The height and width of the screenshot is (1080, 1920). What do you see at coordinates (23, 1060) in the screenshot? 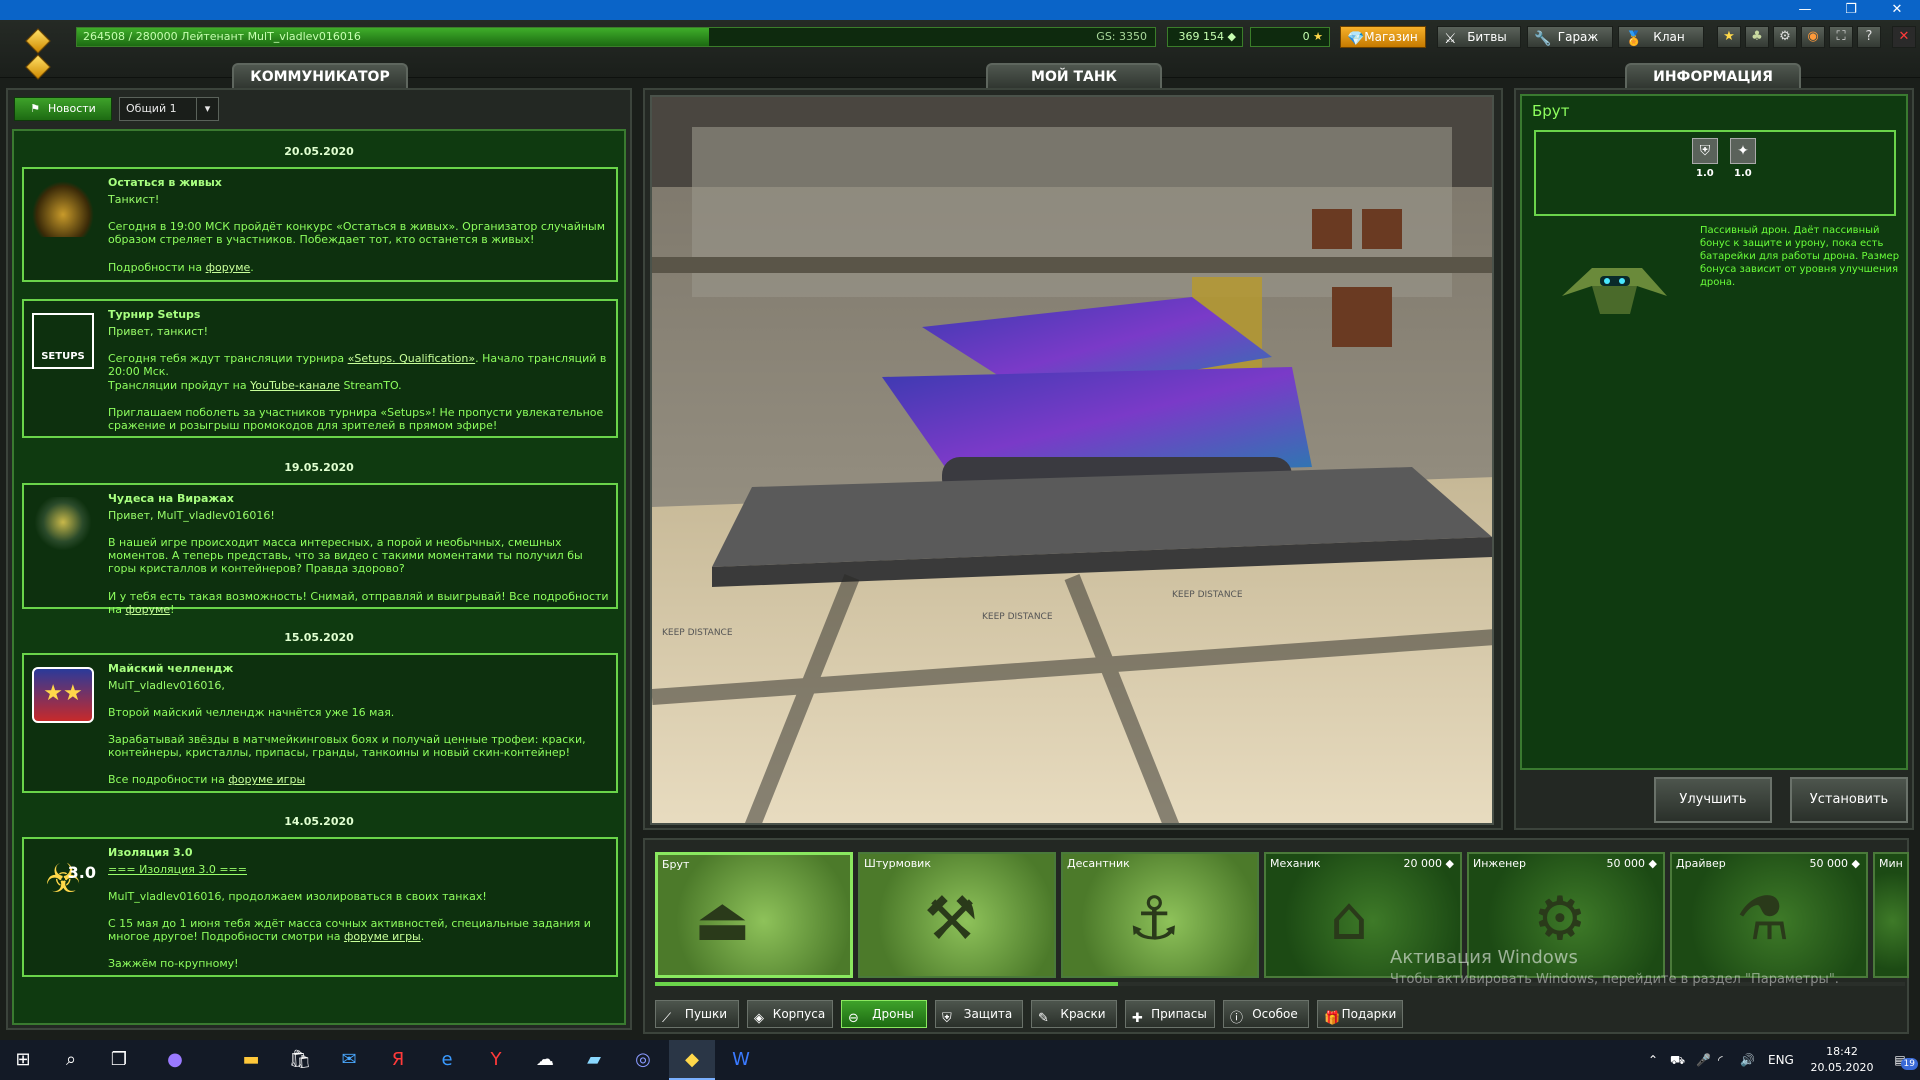
I see `start-icon: ⊞` at bounding box center [23, 1060].